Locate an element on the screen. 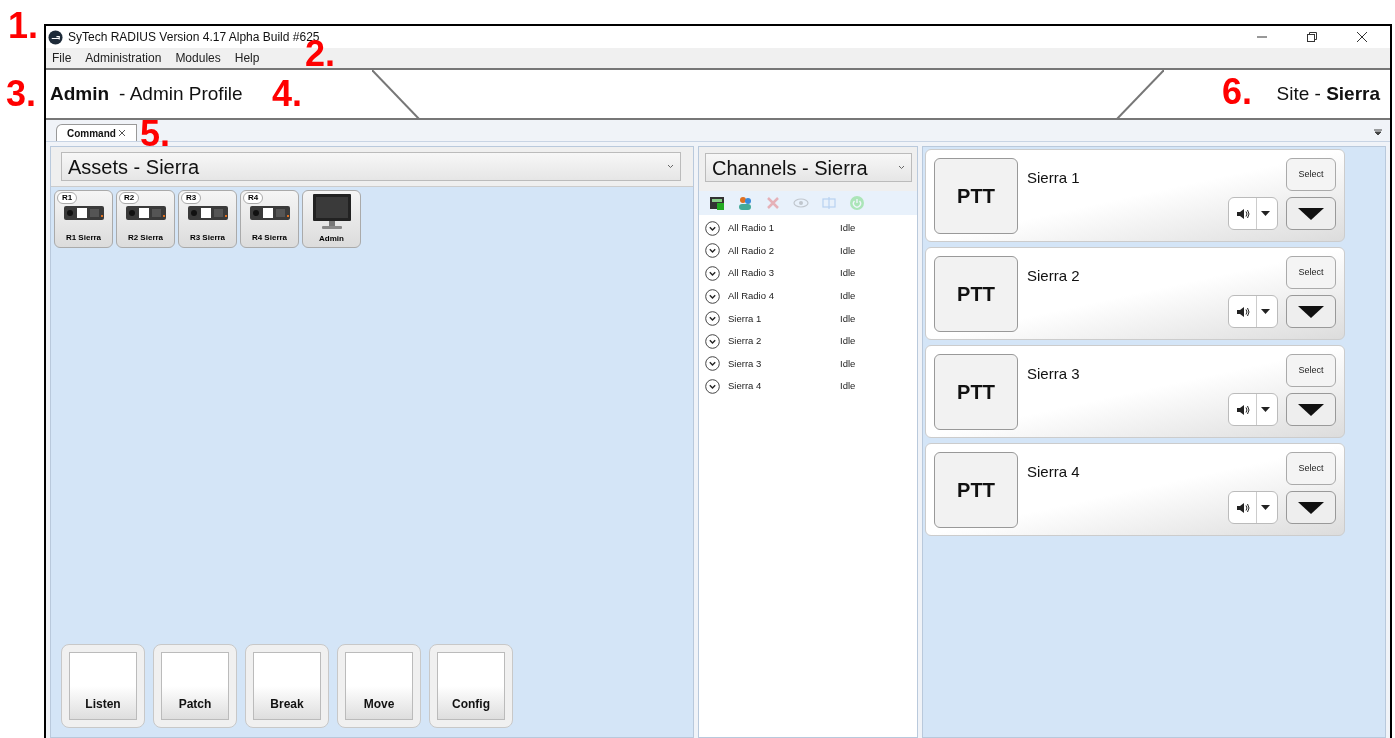  channel-name: Sierra 1 is located at coordinates (745, 318).